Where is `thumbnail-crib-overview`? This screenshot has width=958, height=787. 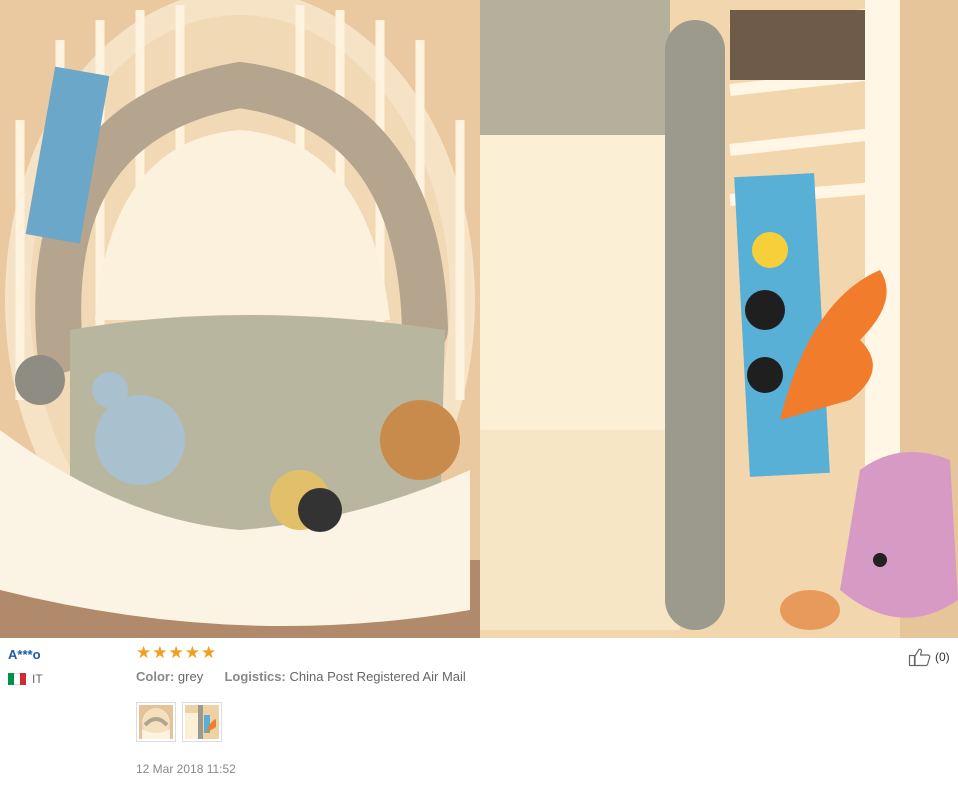
thumbnail-crib-overview is located at coordinates (156, 722).